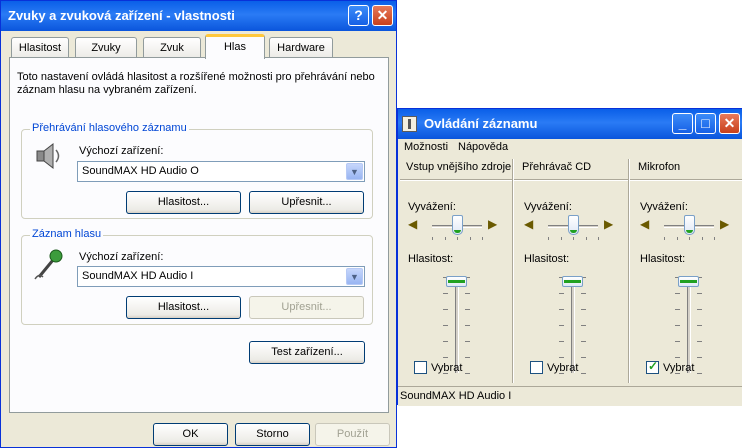 The image size is (742, 448). What do you see at coordinates (682, 123) in the screenshot?
I see `minimize-button: _` at bounding box center [682, 123].